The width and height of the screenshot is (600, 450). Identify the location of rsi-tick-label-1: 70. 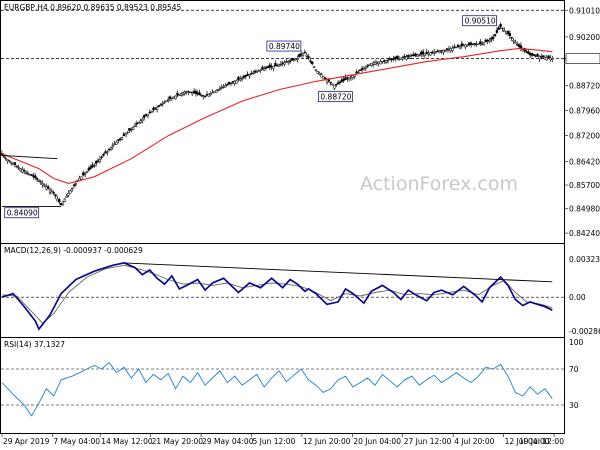
(574, 369).